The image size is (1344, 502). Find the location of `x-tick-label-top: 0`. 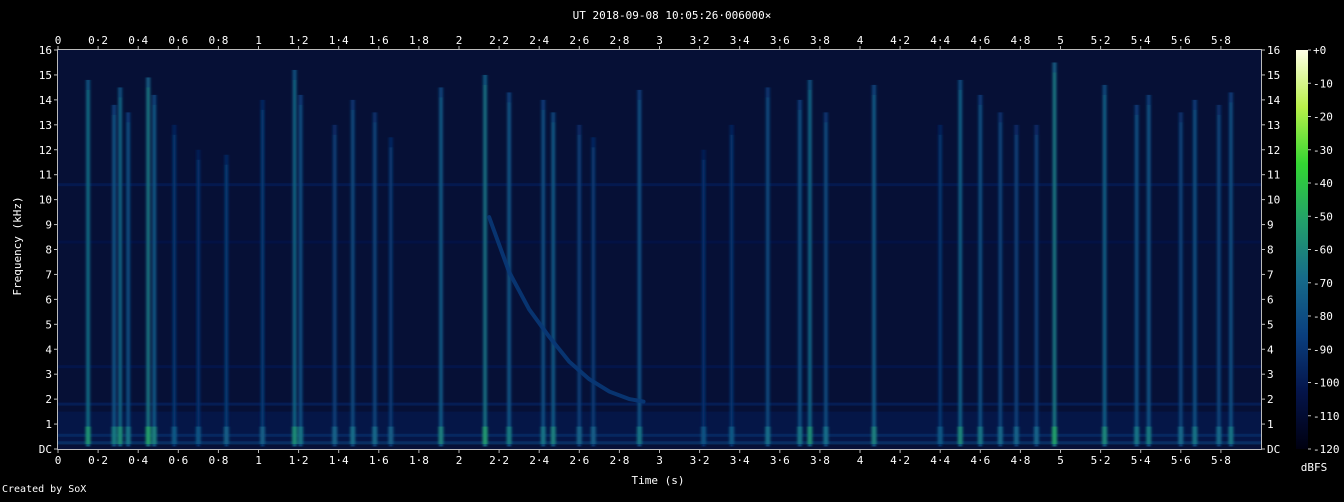

x-tick-label-top: 0 is located at coordinates (58, 40).